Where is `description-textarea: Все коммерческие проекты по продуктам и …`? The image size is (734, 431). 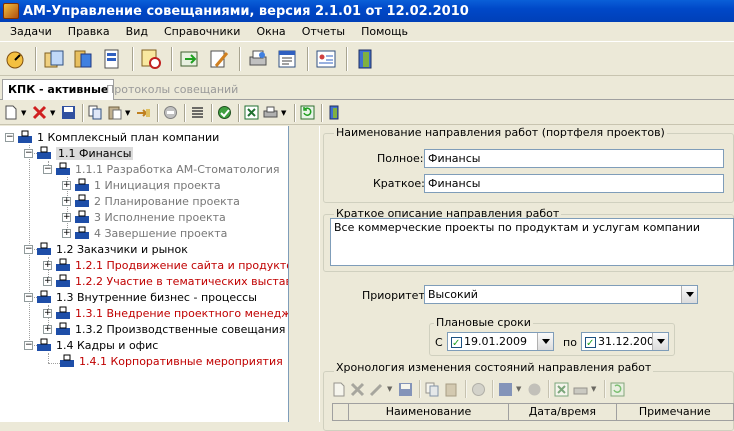 description-textarea: Все коммерческие проекты по продуктам и … is located at coordinates (532, 242).